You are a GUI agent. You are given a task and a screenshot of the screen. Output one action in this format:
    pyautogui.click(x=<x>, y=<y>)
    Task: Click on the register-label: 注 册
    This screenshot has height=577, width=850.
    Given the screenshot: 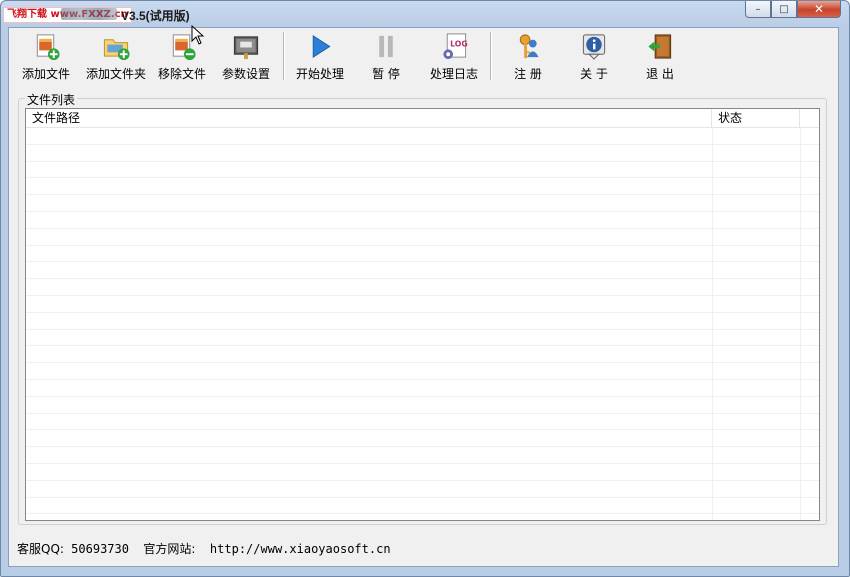 What is the action you would take?
    pyautogui.click(x=528, y=74)
    